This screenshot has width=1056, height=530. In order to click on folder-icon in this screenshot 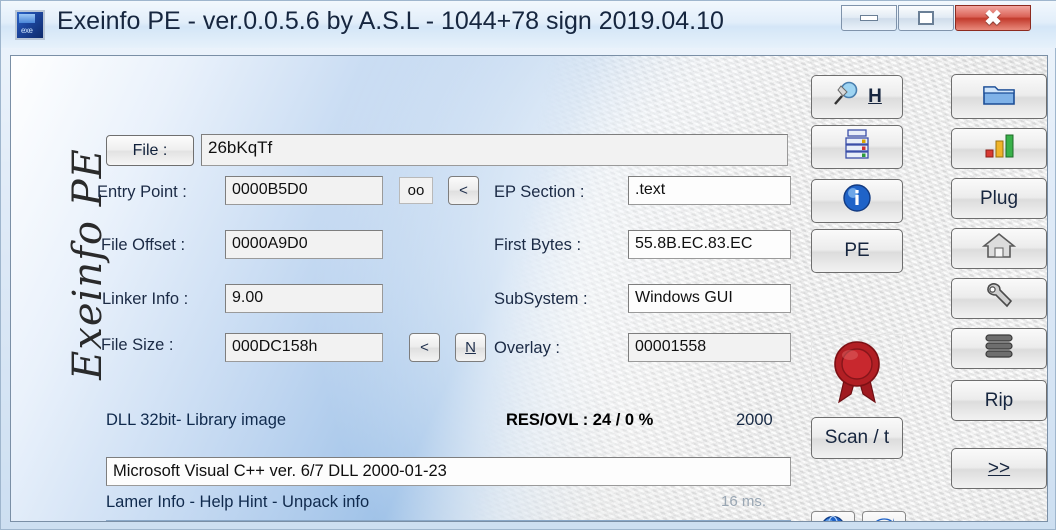, I will do `click(999, 97)`.